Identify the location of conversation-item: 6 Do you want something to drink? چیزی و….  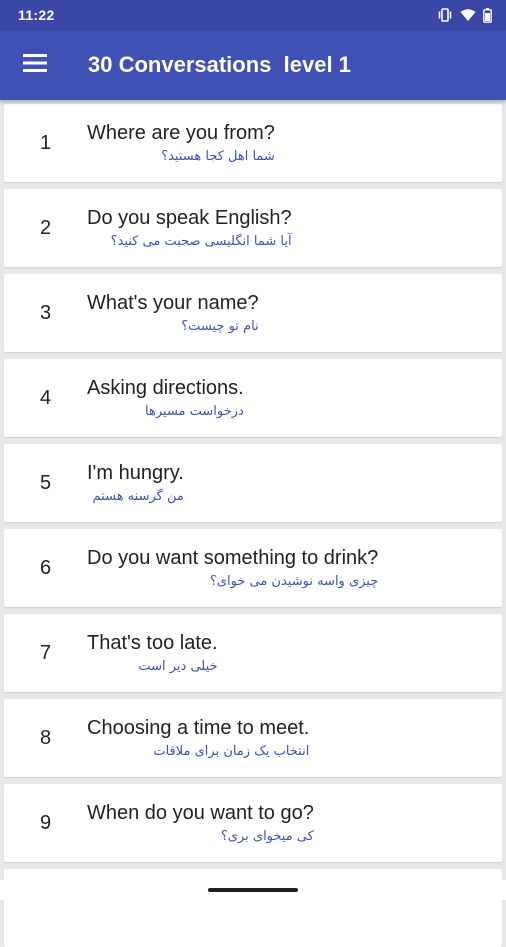
(253, 568).